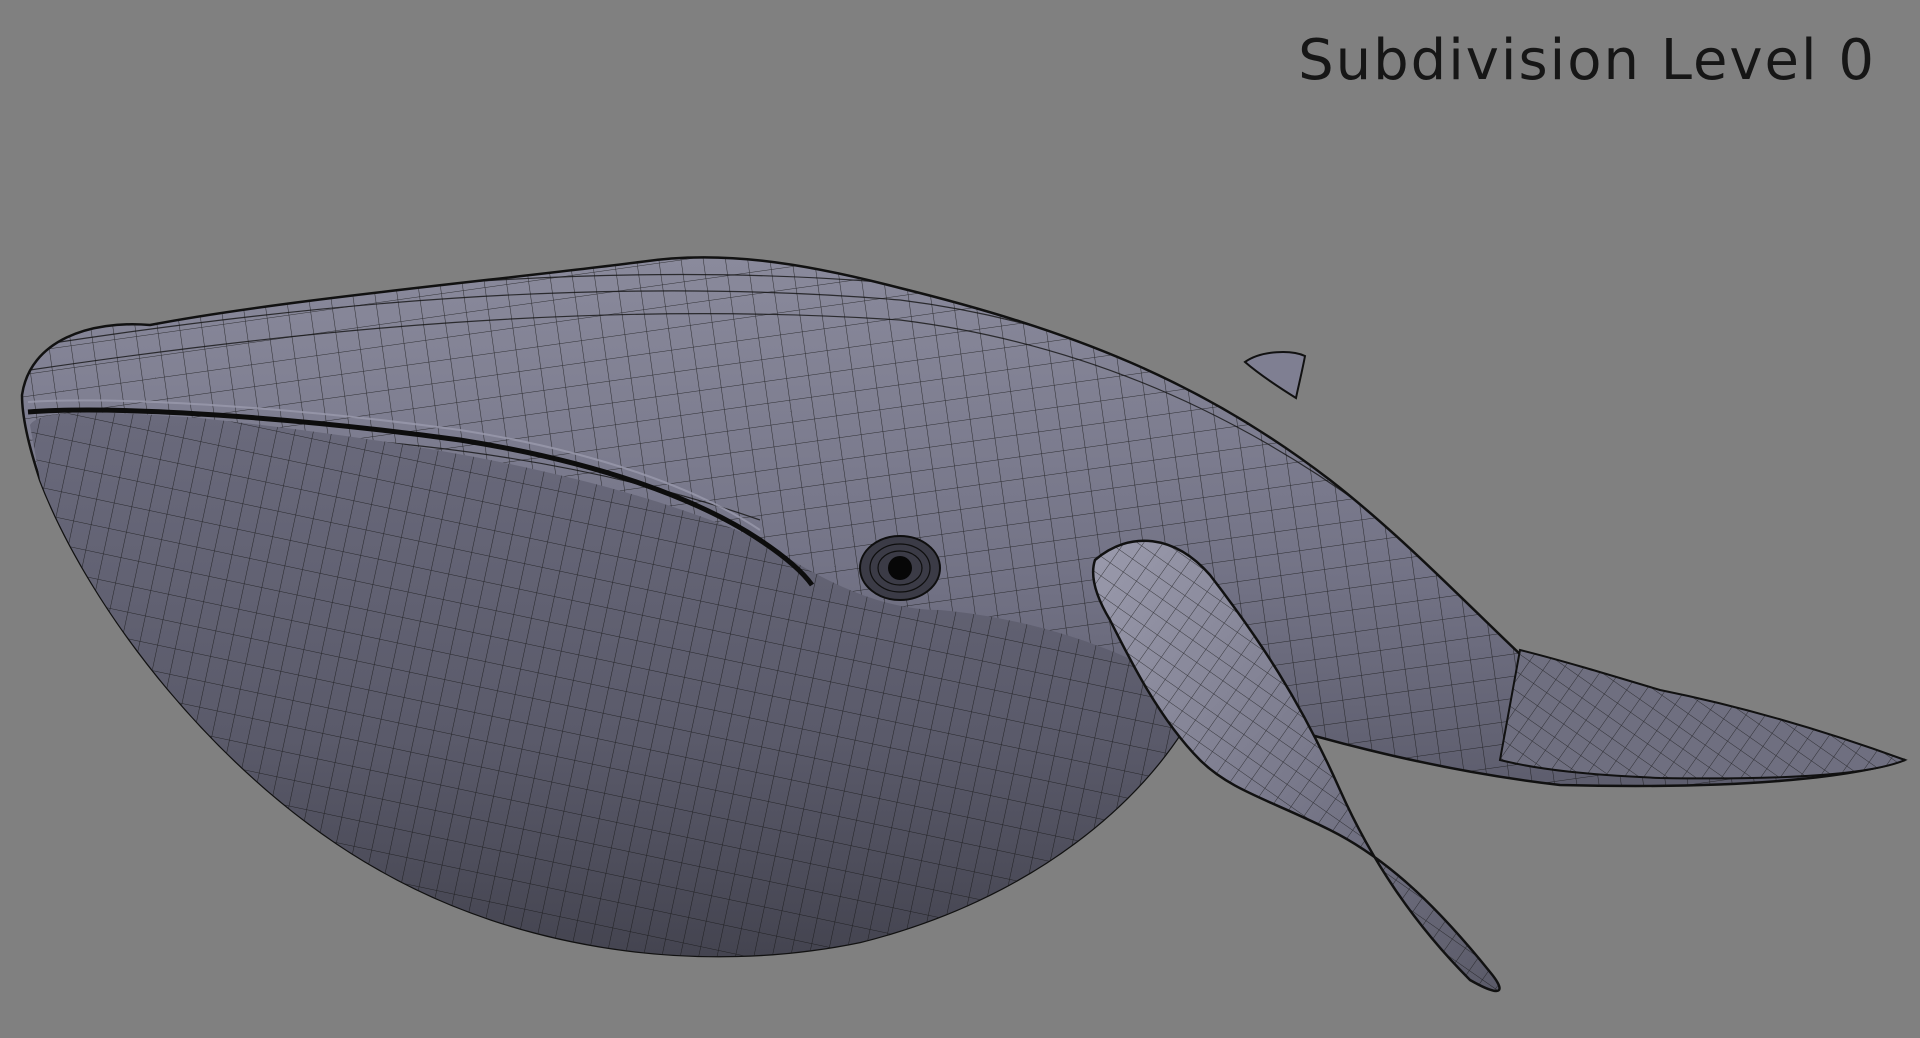 This screenshot has height=1038, width=1920. Describe the element at coordinates (1275, 375) in the screenshot. I see `dorsal-fin` at that location.